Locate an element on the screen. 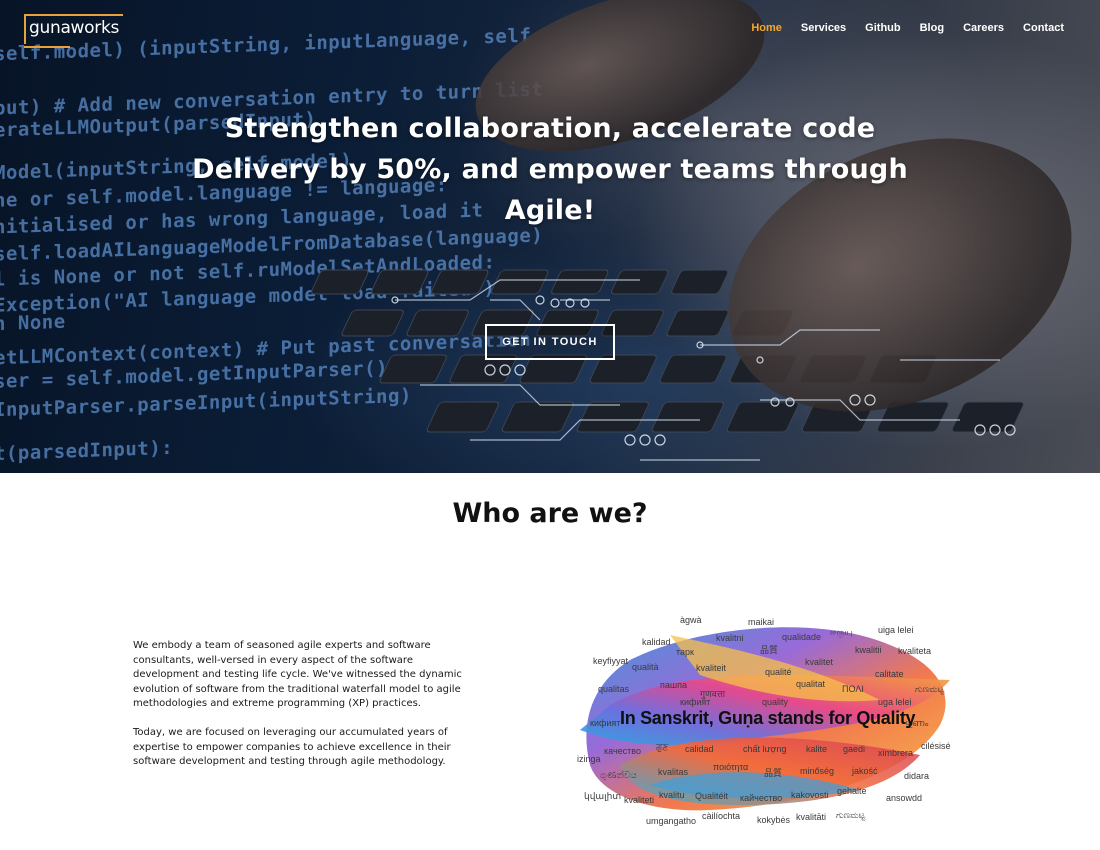  wc-word: качество is located at coordinates (622, 751).